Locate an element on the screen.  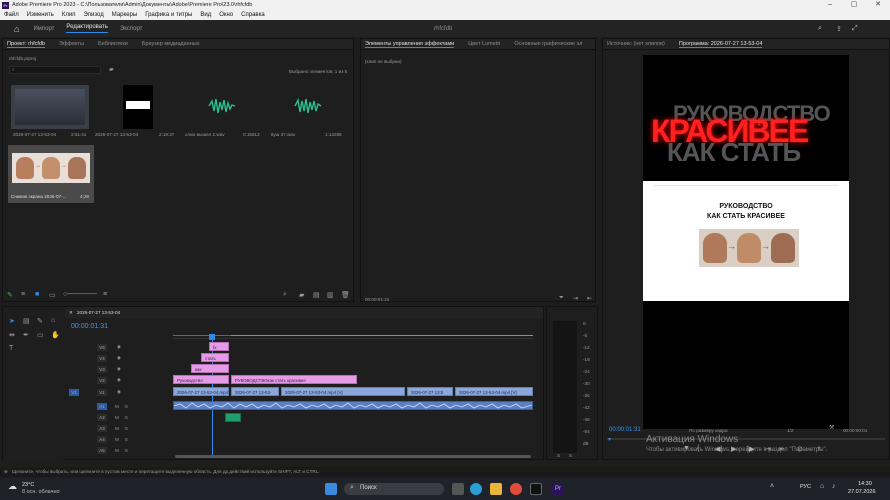
menu-window: Окно is located at coordinates (226, 15).